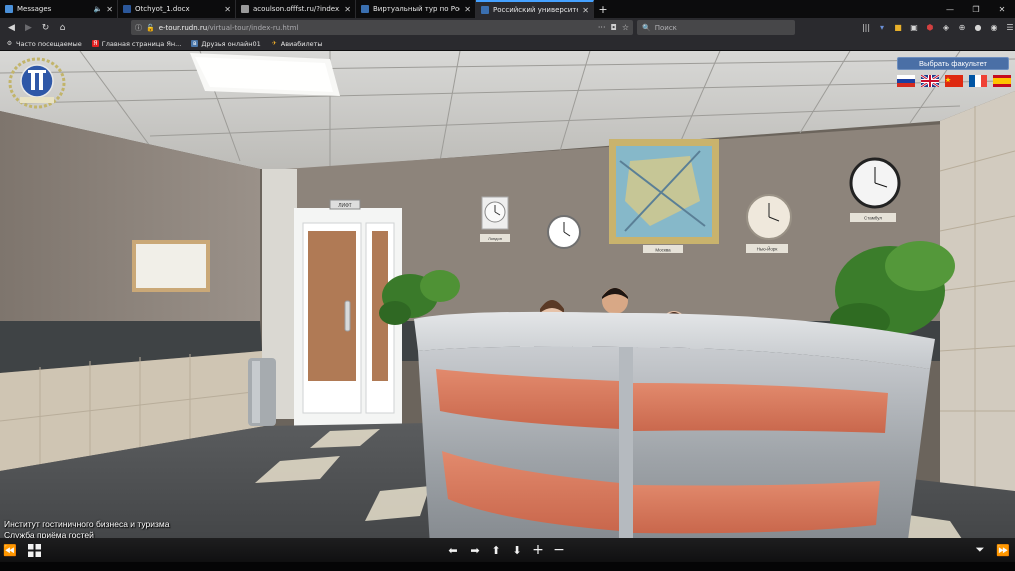  Describe the element at coordinates (162, 9) in the screenshot. I see `tab-label: Otchyot_1.docx` at that location.